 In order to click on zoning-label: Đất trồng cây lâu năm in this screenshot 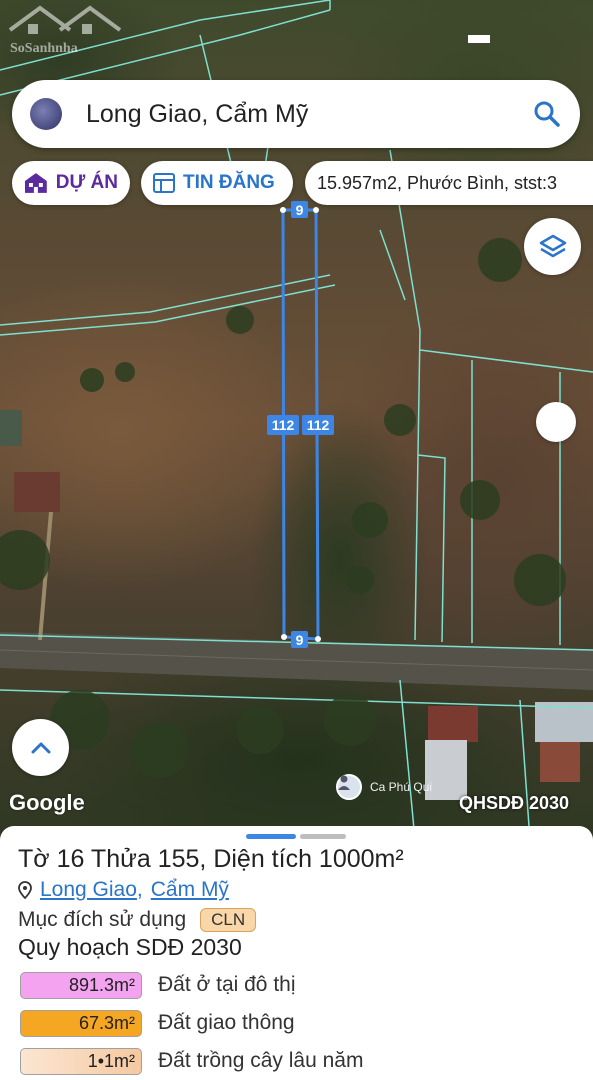, I will do `click(261, 1060)`.